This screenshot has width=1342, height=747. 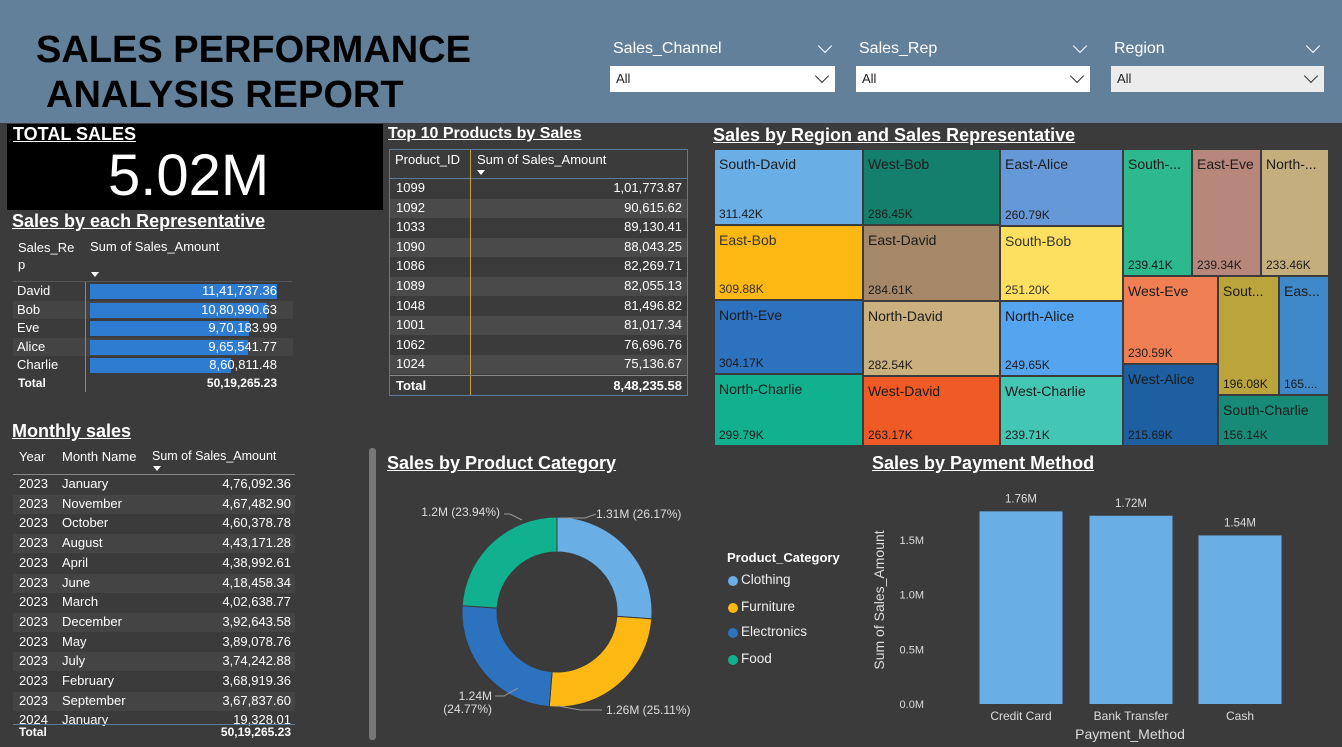 I want to click on tile-value: 156.14K, so click(x=1245, y=435).